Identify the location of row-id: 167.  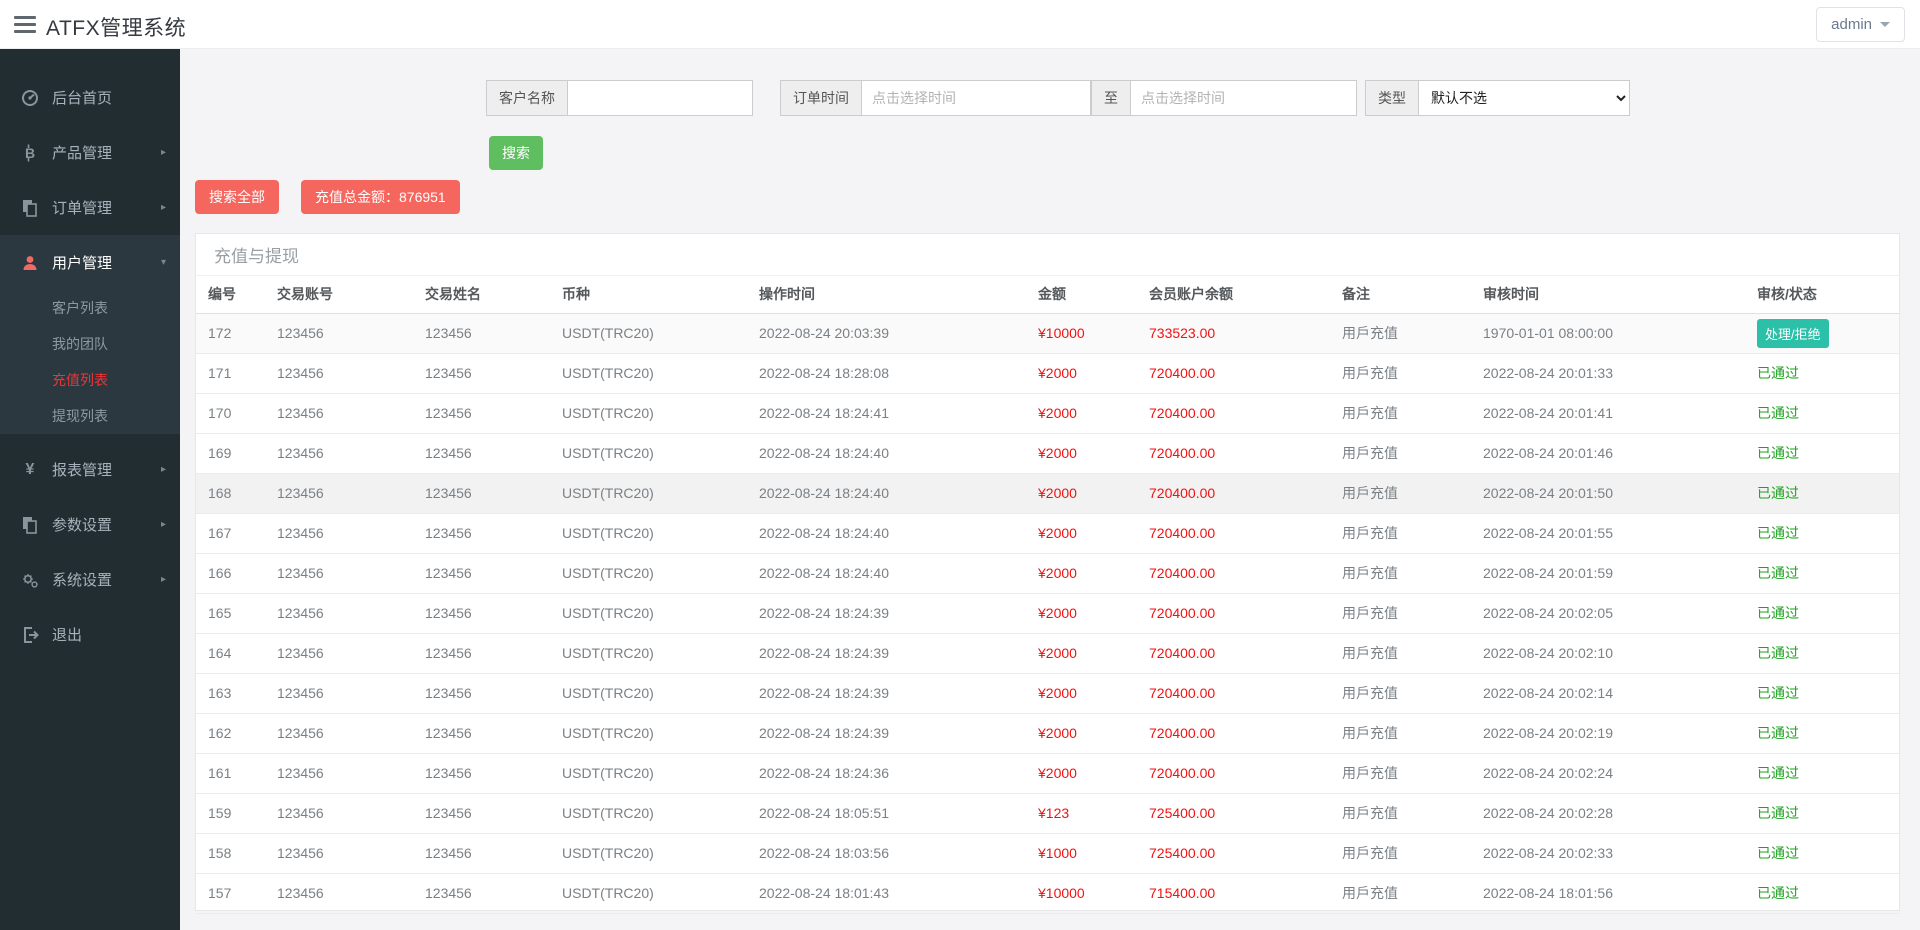
(230, 533).